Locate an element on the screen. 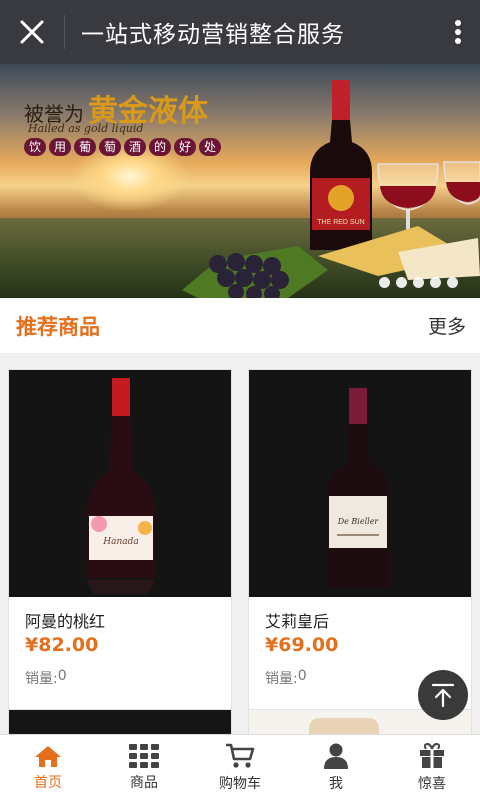 The height and width of the screenshot is (800, 480). product-name: 阿曼的桃红 is located at coordinates (65, 621).